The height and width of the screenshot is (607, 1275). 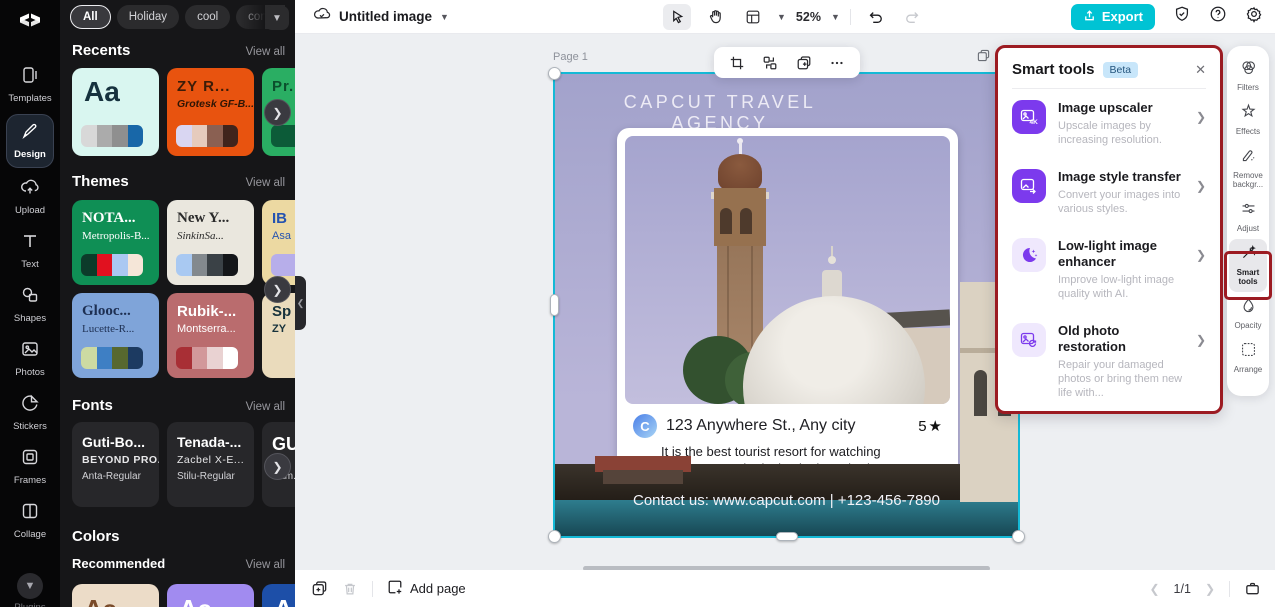 What do you see at coordinates (835, 17) in the screenshot?
I see `zoom-chevron-down-icon: ▼` at bounding box center [835, 17].